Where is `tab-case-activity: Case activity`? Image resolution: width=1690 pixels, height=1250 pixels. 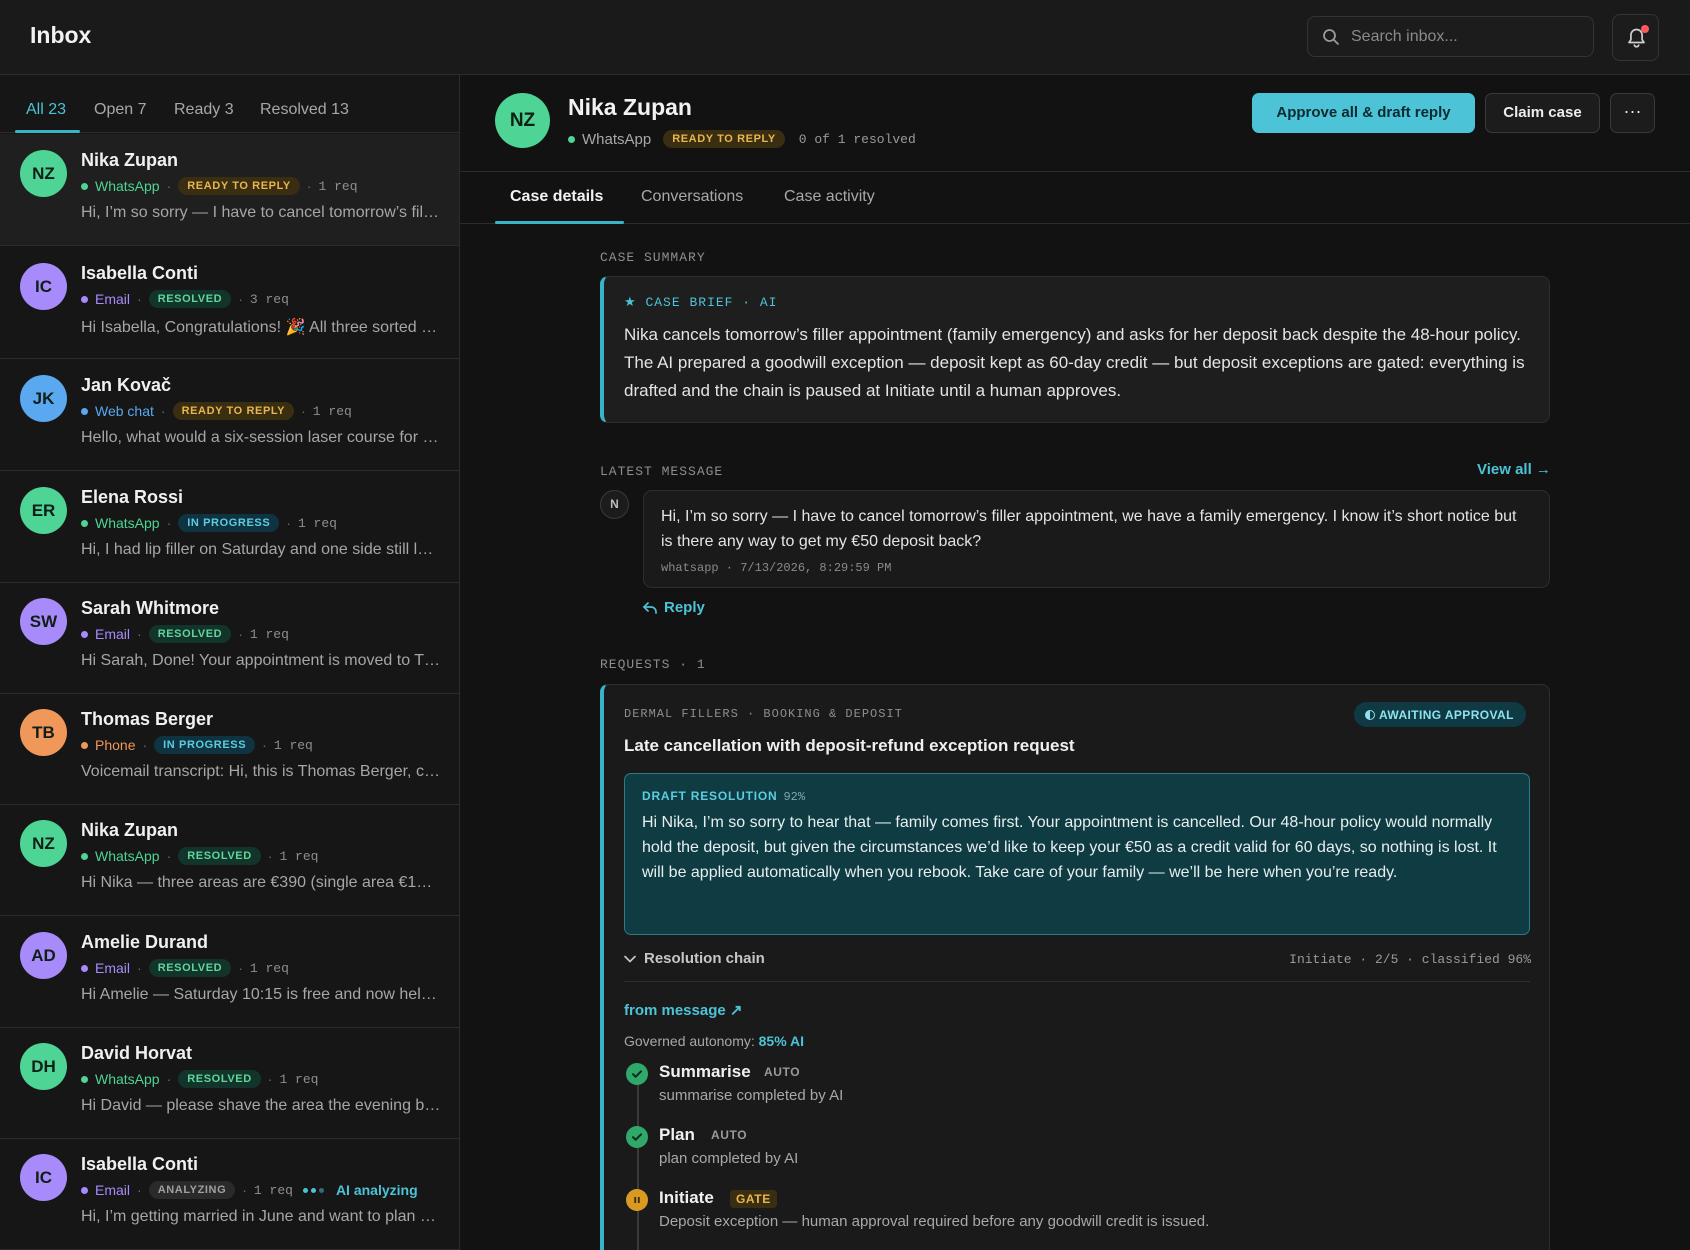 tab-case-activity: Case activity is located at coordinates (829, 197).